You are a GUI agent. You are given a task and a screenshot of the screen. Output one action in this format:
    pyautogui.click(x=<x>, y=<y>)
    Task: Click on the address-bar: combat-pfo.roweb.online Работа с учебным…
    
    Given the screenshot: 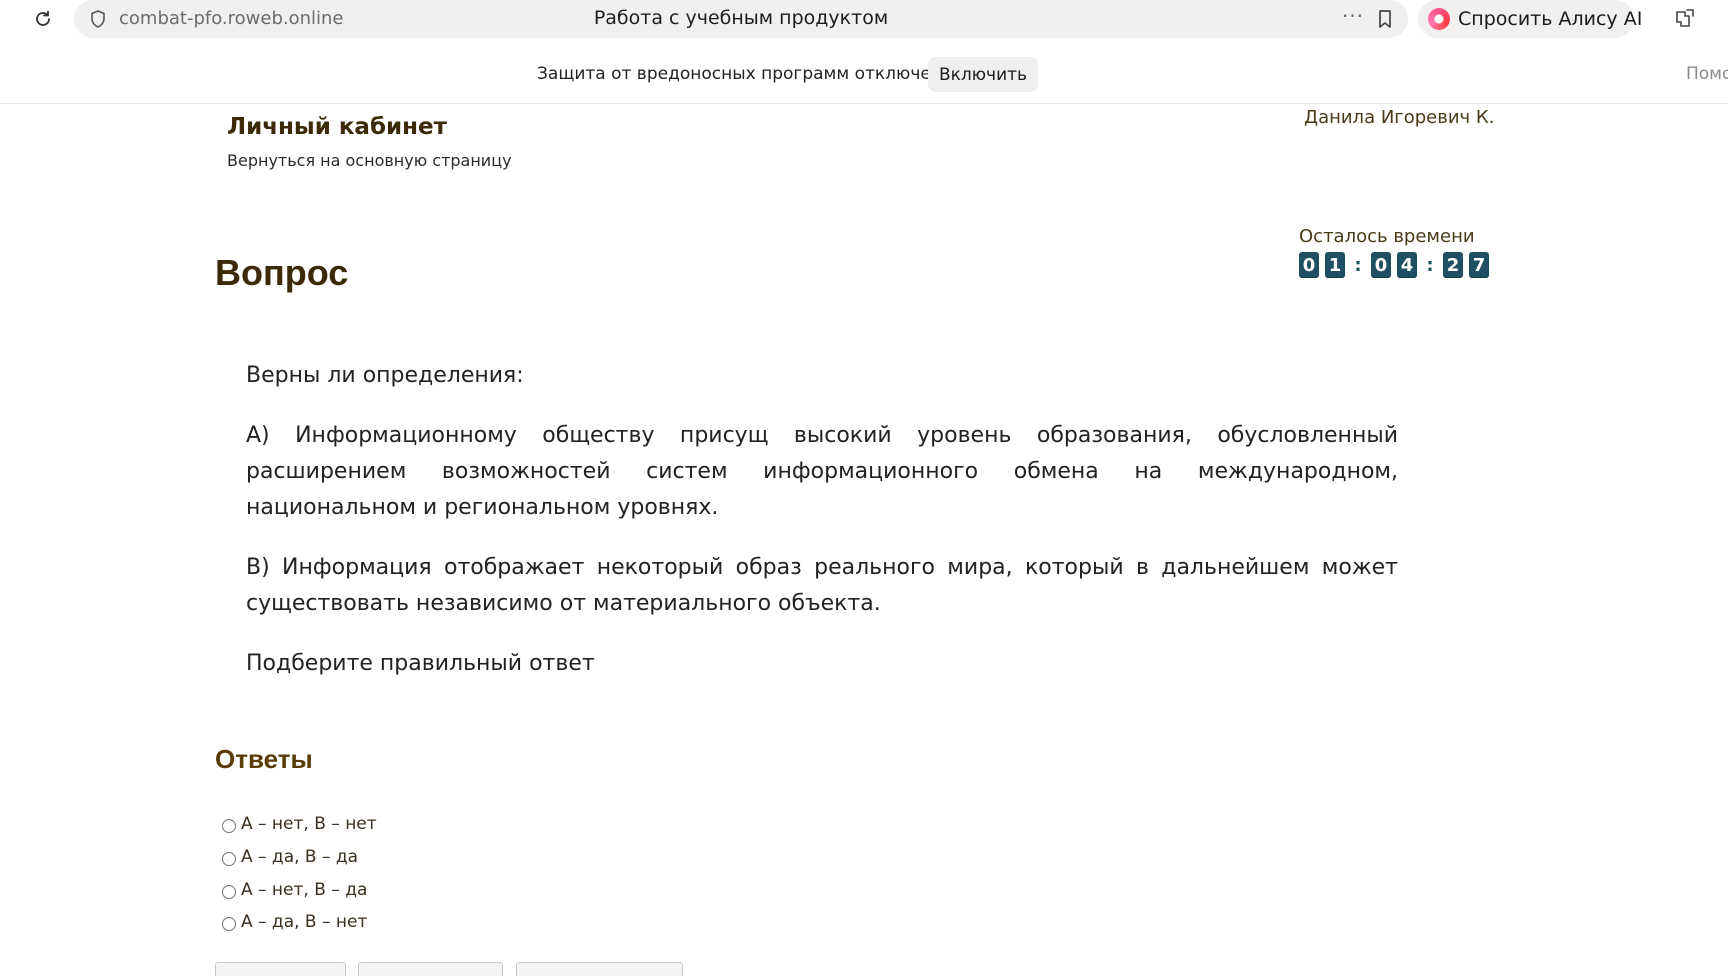 What is the action you would take?
    pyautogui.click(x=741, y=19)
    